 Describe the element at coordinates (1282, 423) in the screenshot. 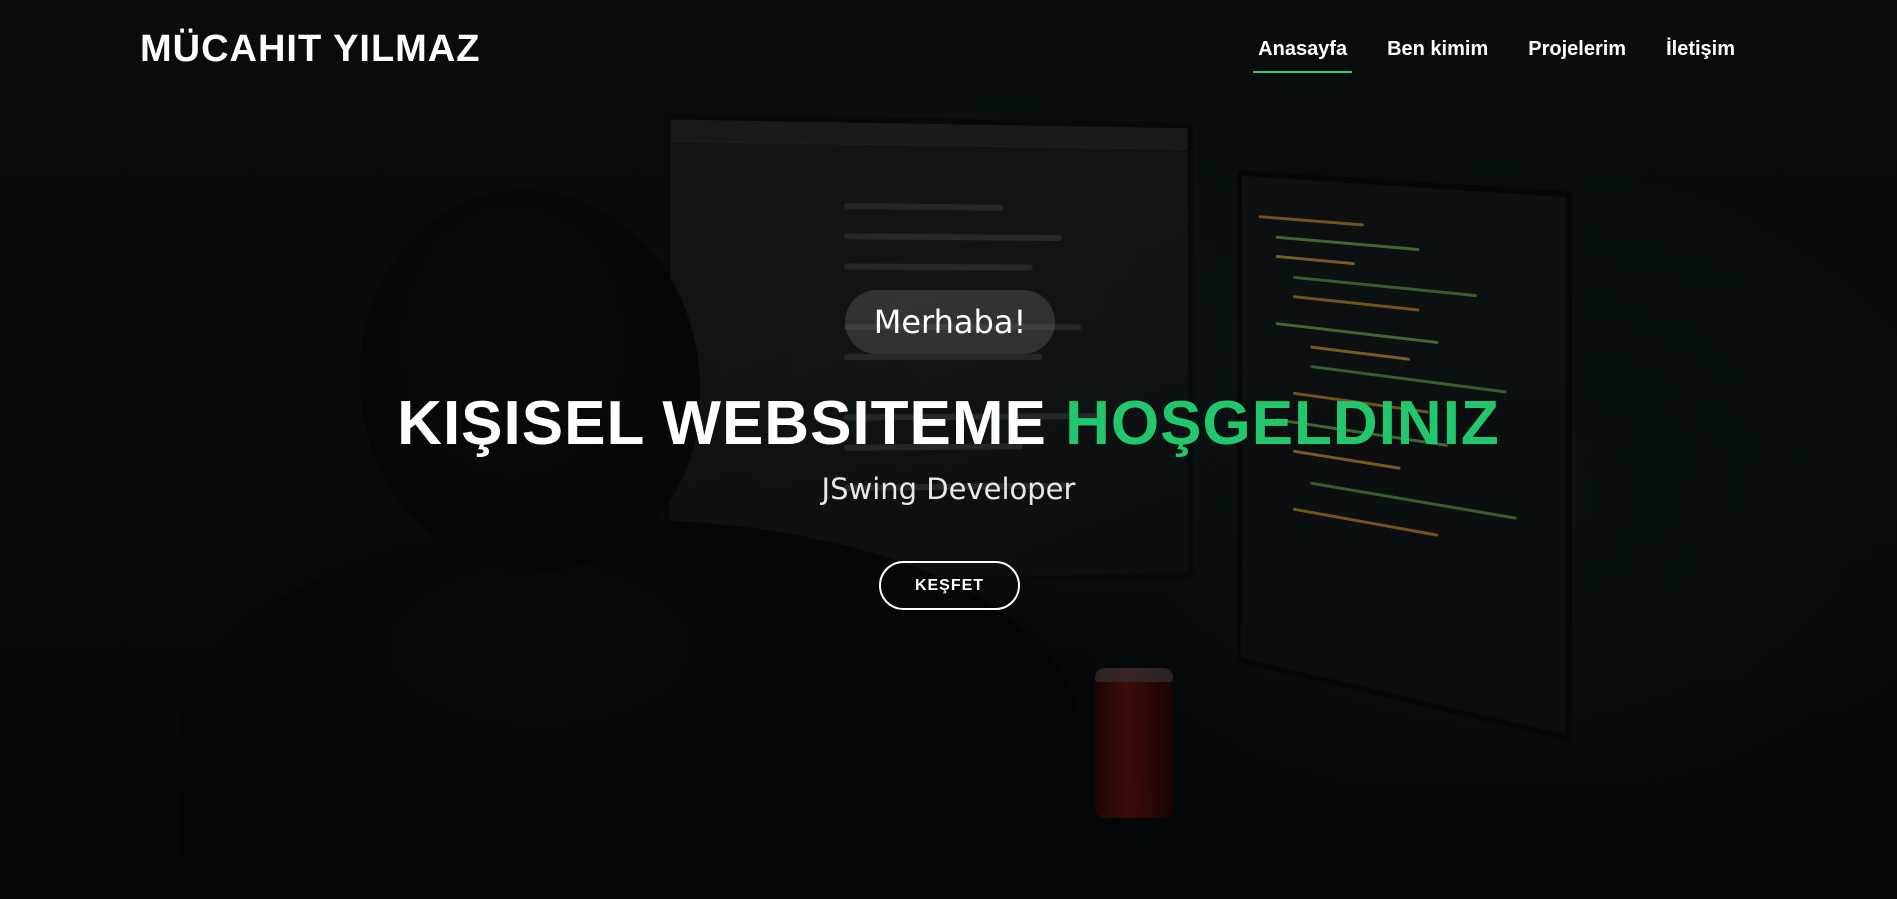

I see `headline-accent-text: HOŞGELDINIZ` at that location.